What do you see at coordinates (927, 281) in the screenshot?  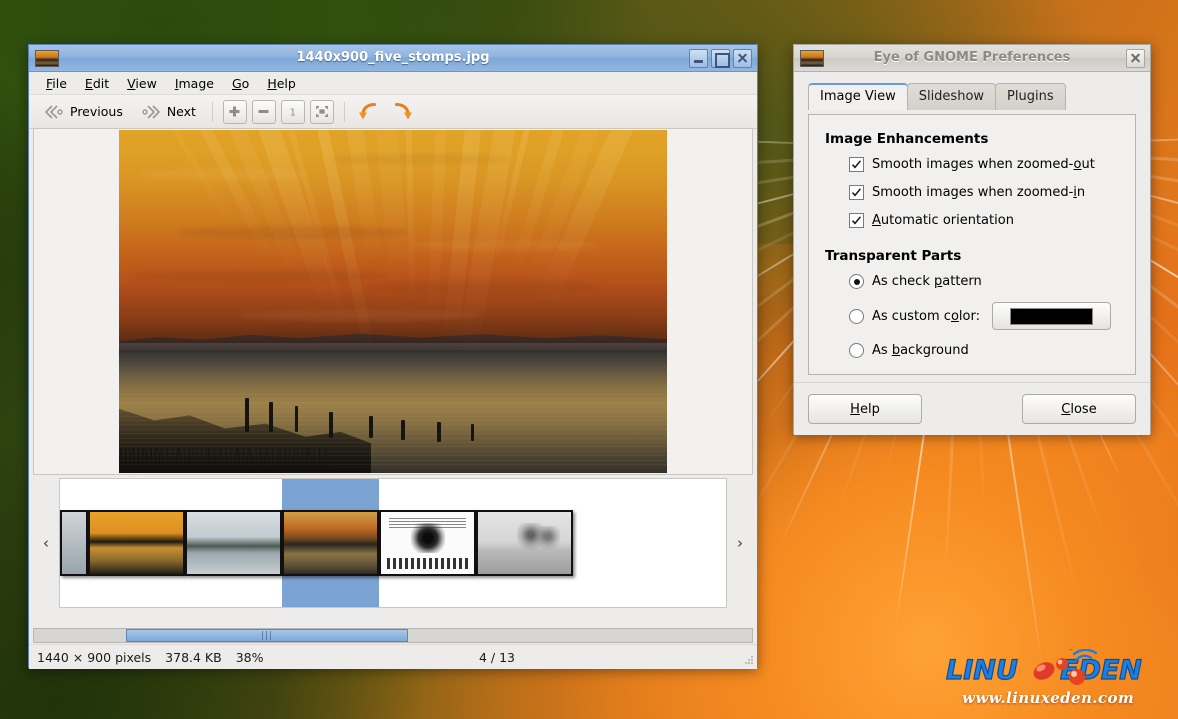 I see `label: As check pattern` at bounding box center [927, 281].